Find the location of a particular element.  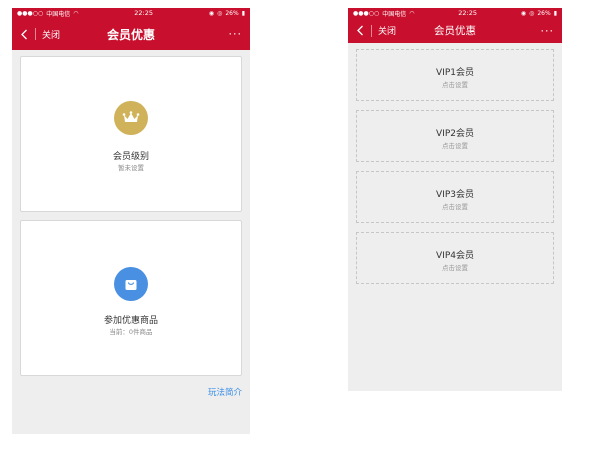

vip-level-card-1: VIP1会员 点击设置 is located at coordinates (455, 75).